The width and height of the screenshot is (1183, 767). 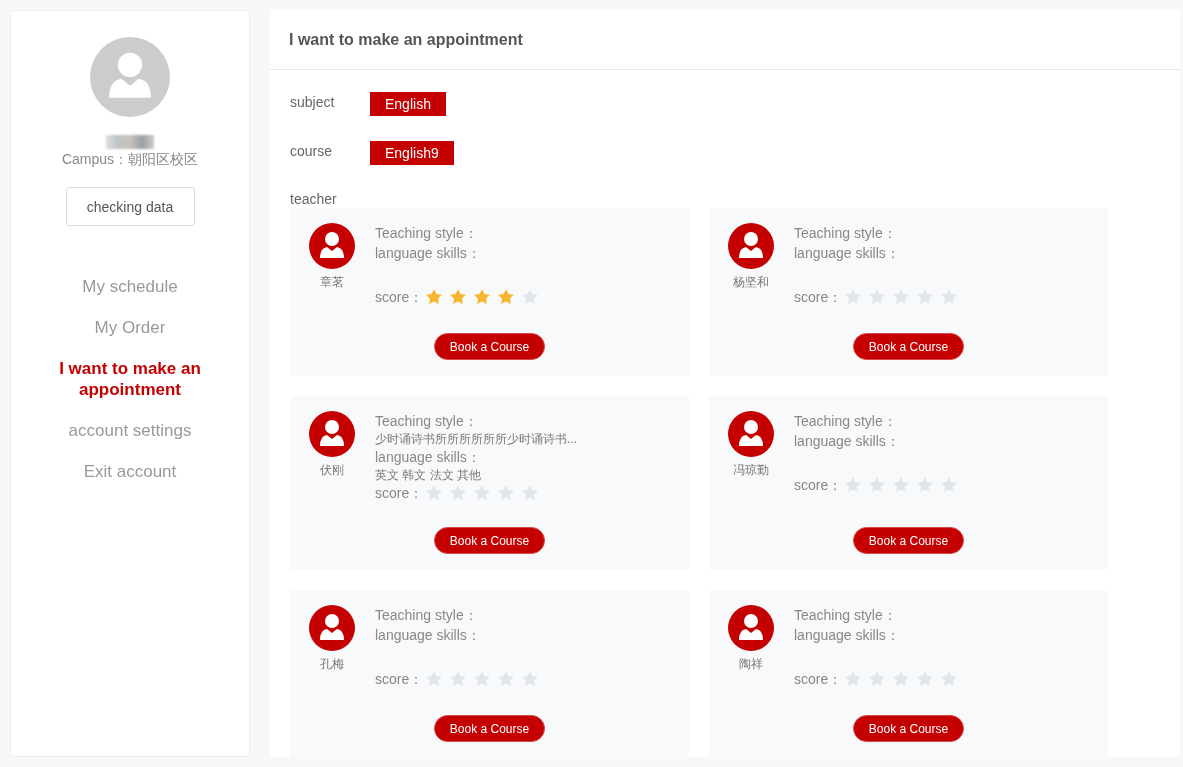 I want to click on teacher-label: teacher, so click(x=314, y=199).